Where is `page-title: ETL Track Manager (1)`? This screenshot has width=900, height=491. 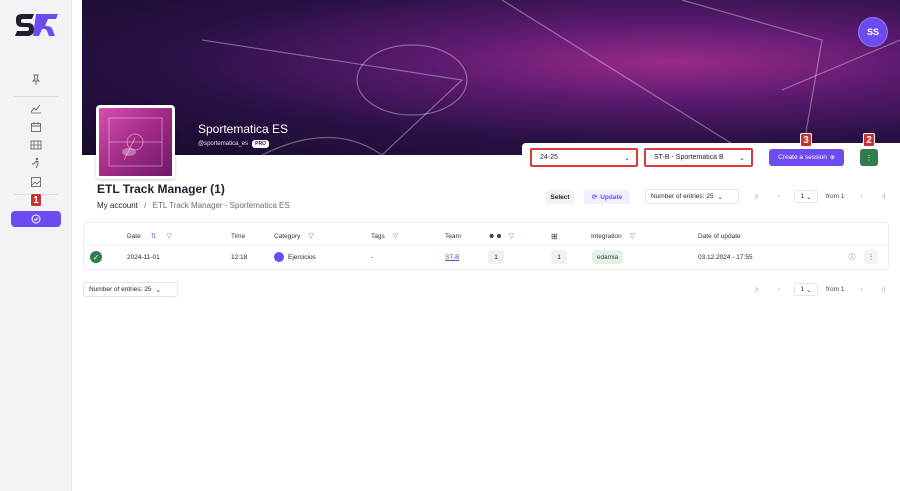 page-title: ETL Track Manager (1) is located at coordinates (161, 189).